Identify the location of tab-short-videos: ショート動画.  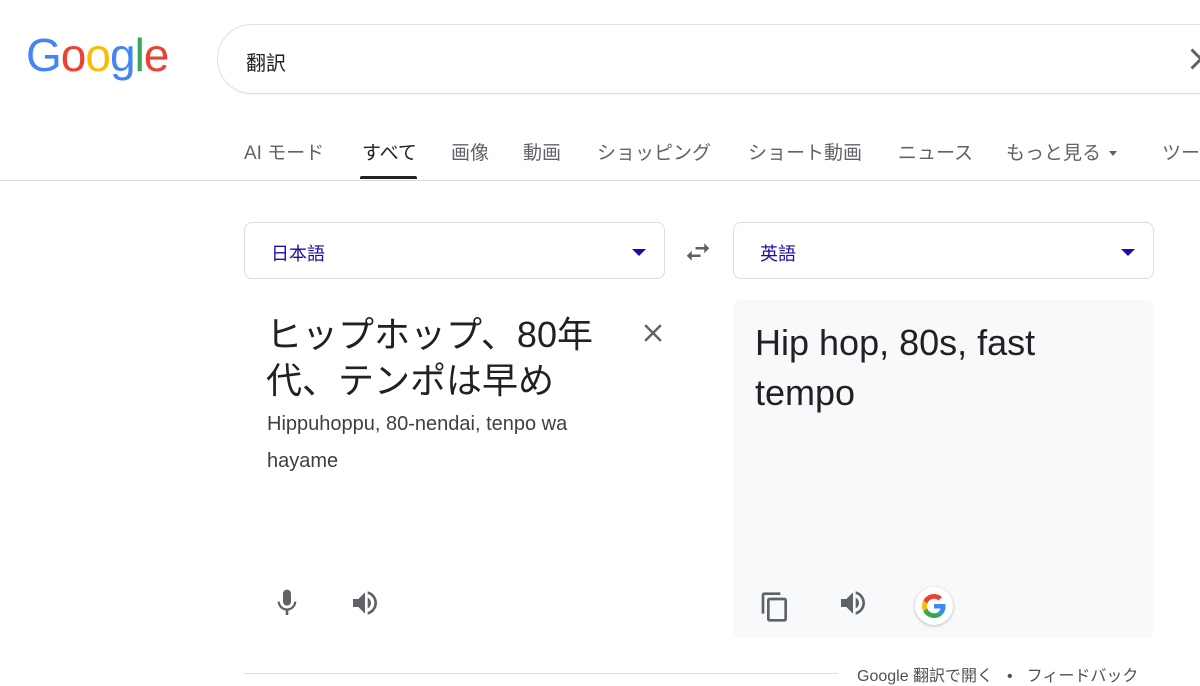
(805, 151).